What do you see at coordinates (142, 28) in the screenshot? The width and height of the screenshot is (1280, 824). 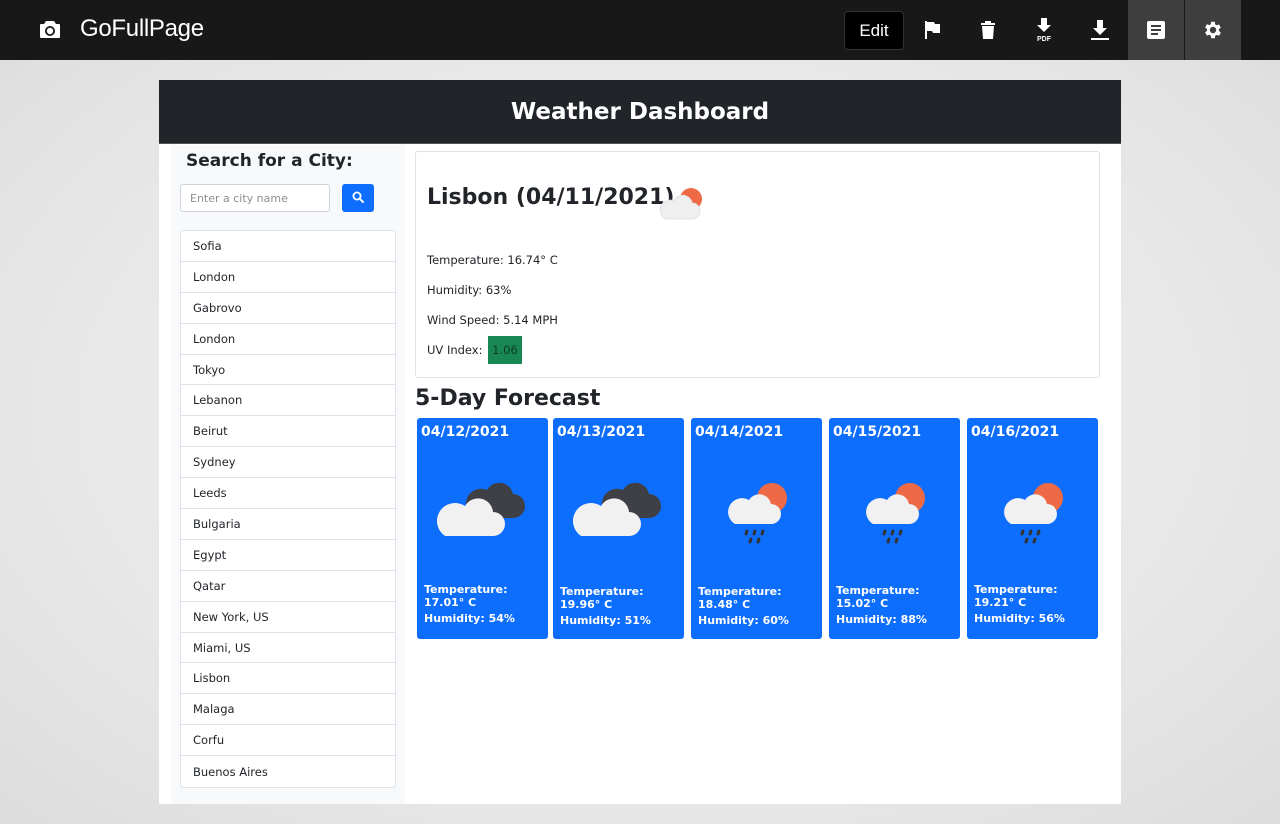 I see `extension-title: GoFullPage` at bounding box center [142, 28].